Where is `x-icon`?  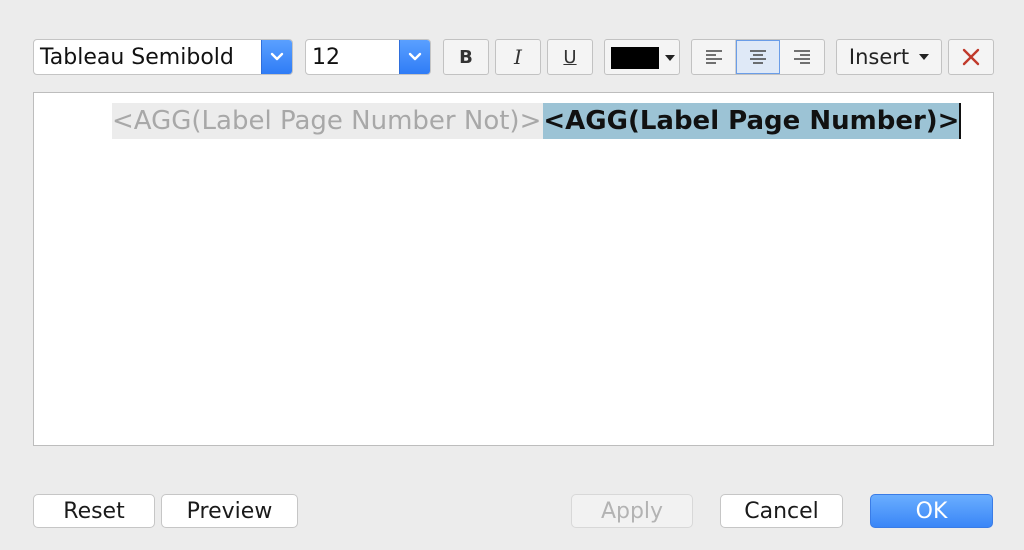 x-icon is located at coordinates (971, 57).